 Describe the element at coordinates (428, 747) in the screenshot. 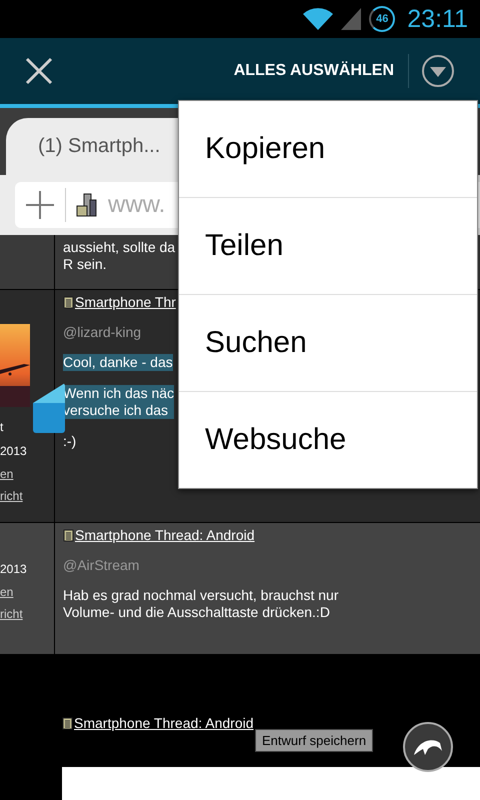

I see `dolphin-button` at that location.